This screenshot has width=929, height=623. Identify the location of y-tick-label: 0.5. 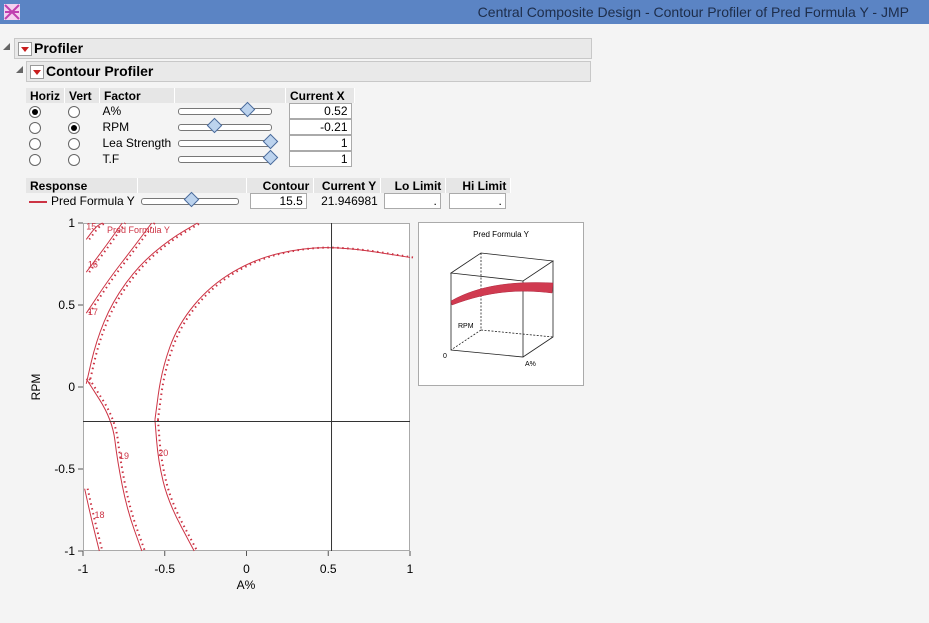
(66, 305).